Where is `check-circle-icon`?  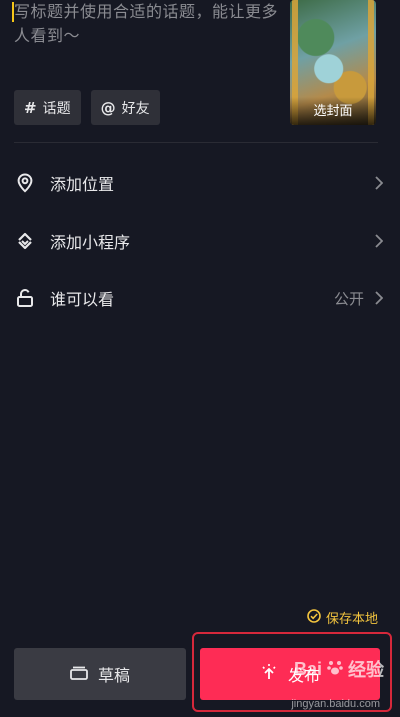 check-circle-icon is located at coordinates (314, 617).